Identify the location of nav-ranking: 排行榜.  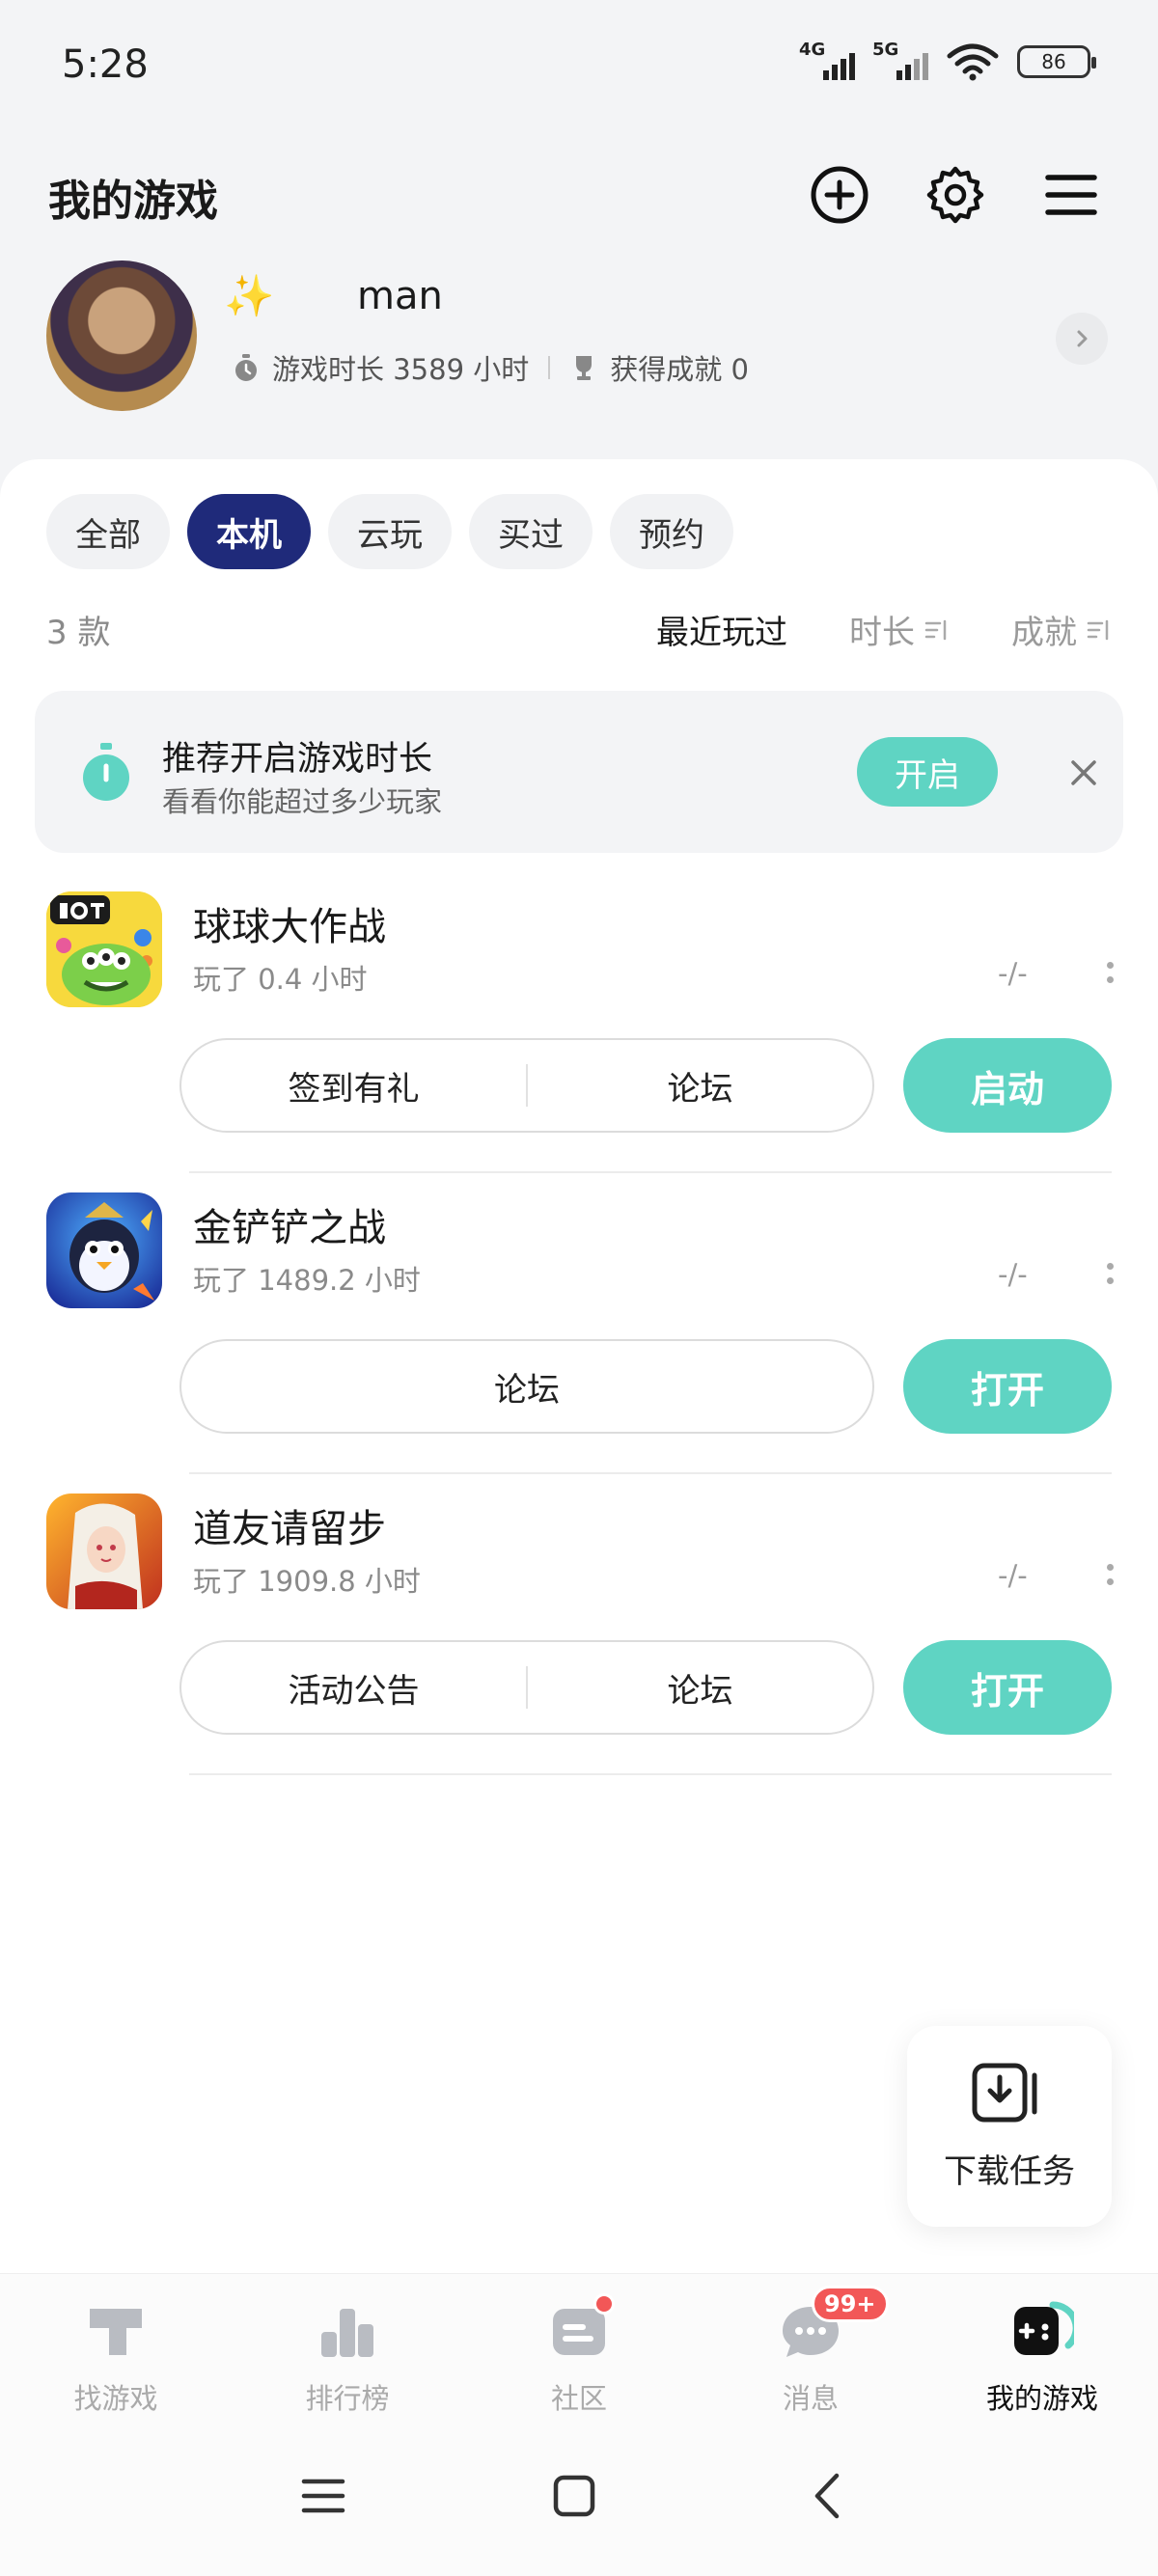
(347, 2348).